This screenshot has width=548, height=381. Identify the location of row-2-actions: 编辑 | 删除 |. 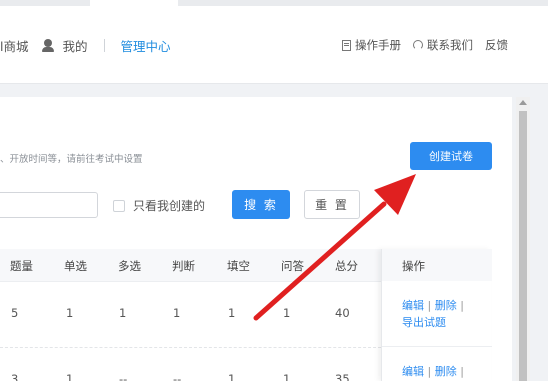
(433, 371).